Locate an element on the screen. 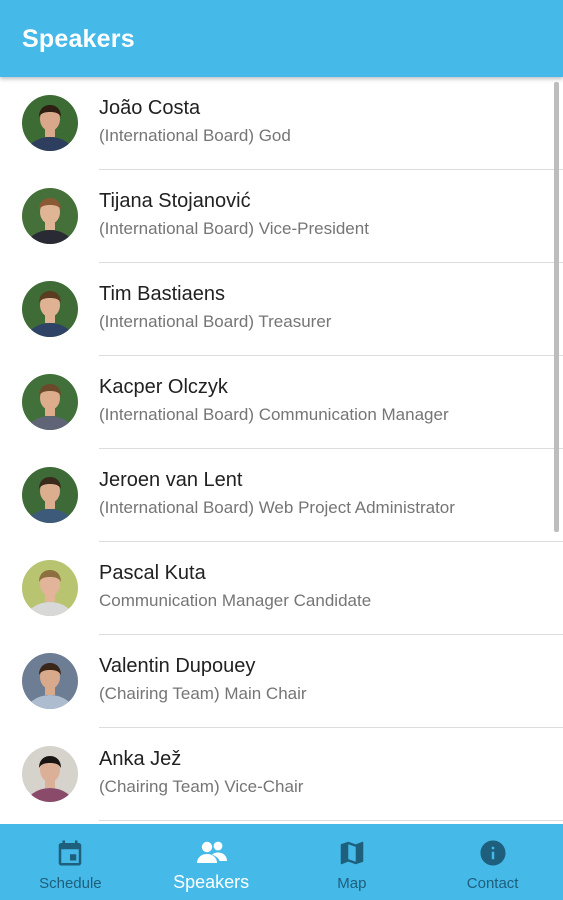  bottom-nav: Schedule Speakers Map Contact is located at coordinates (281, 862).